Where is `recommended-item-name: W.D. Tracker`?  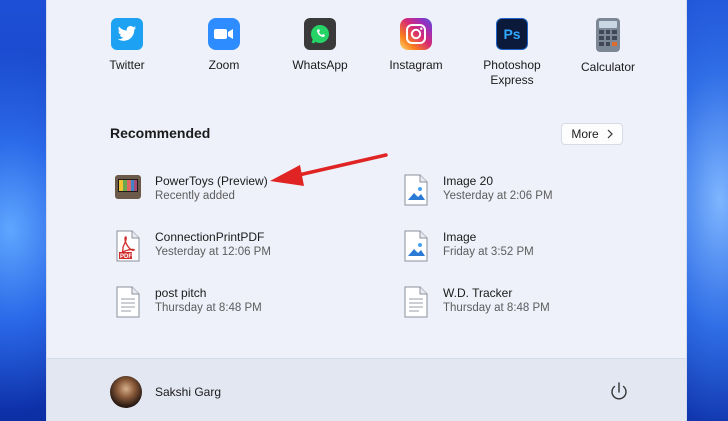 recommended-item-name: W.D. Tracker is located at coordinates (478, 293).